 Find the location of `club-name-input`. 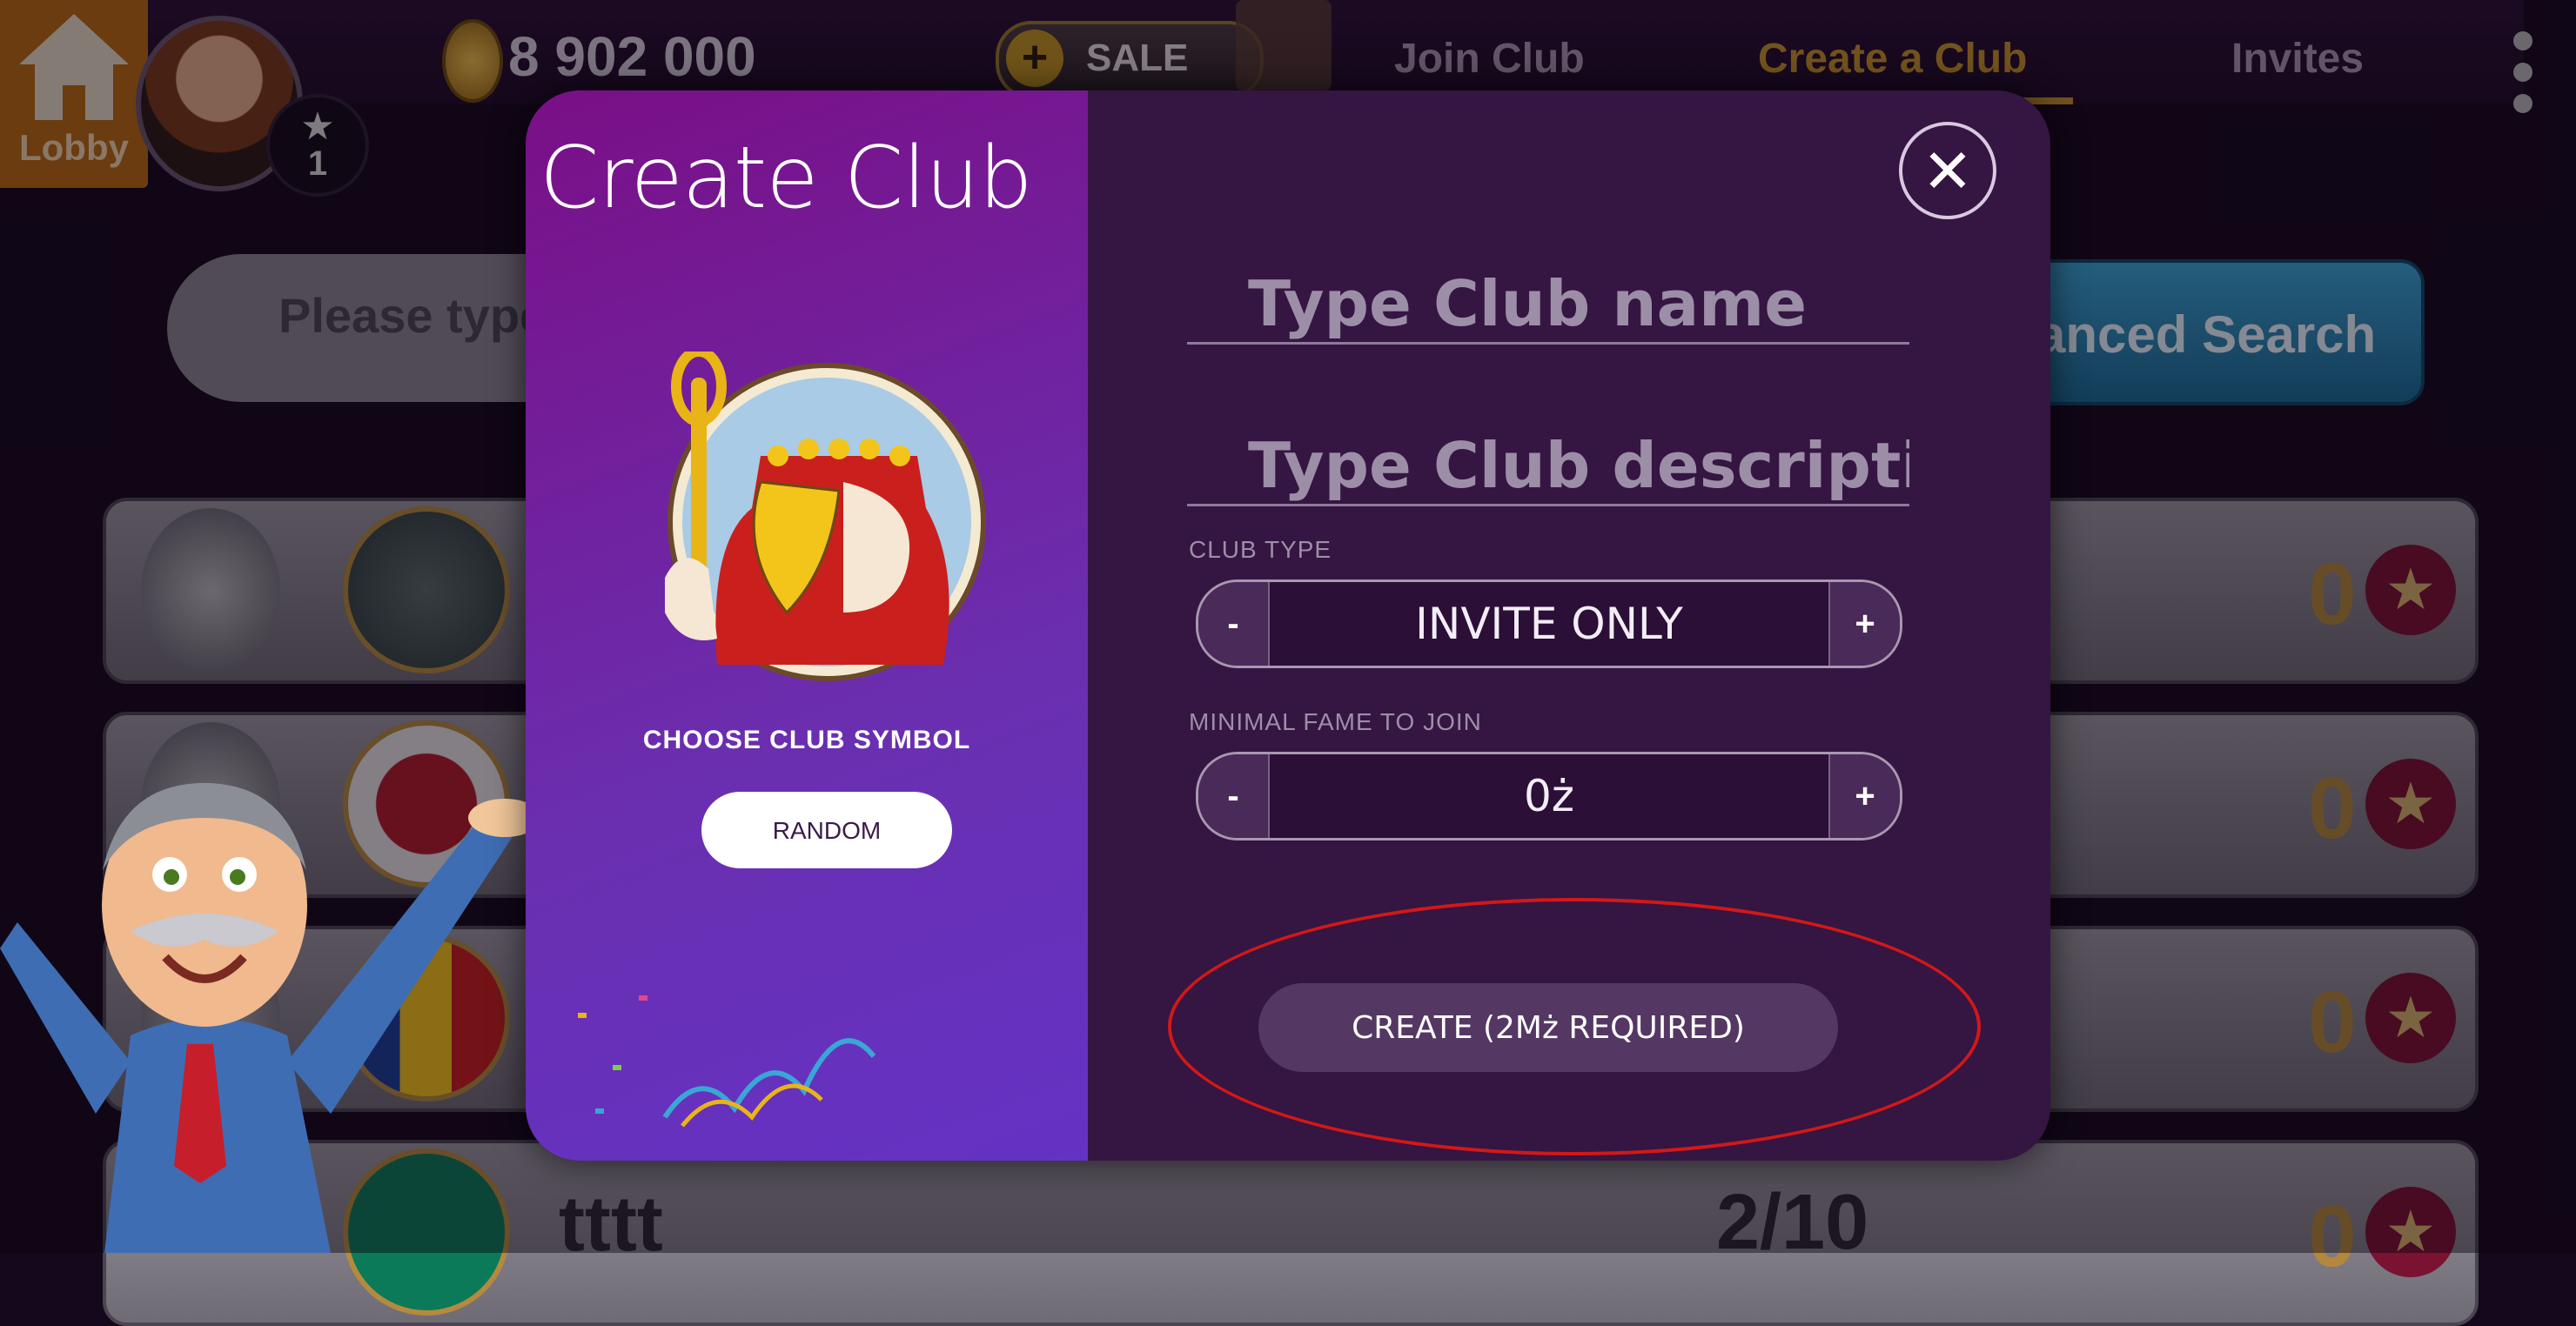

club-name-input is located at coordinates (1548, 305).